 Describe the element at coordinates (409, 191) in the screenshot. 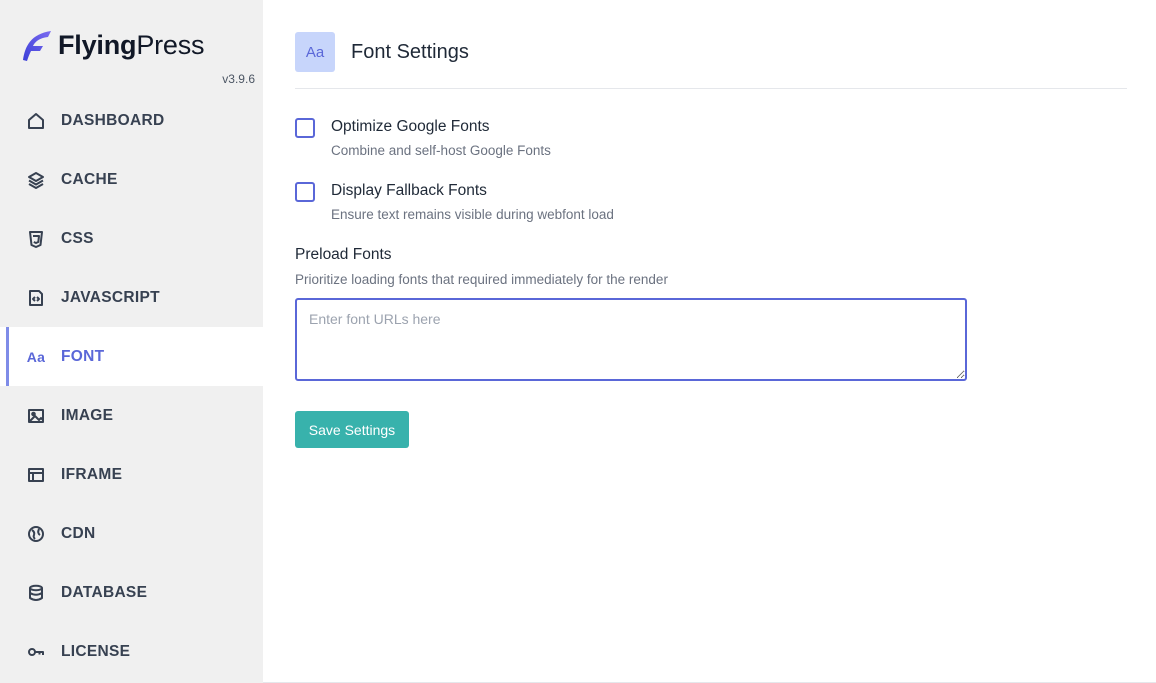

I see `display-fallback-fonts-label: Display Fallback Fonts` at that location.